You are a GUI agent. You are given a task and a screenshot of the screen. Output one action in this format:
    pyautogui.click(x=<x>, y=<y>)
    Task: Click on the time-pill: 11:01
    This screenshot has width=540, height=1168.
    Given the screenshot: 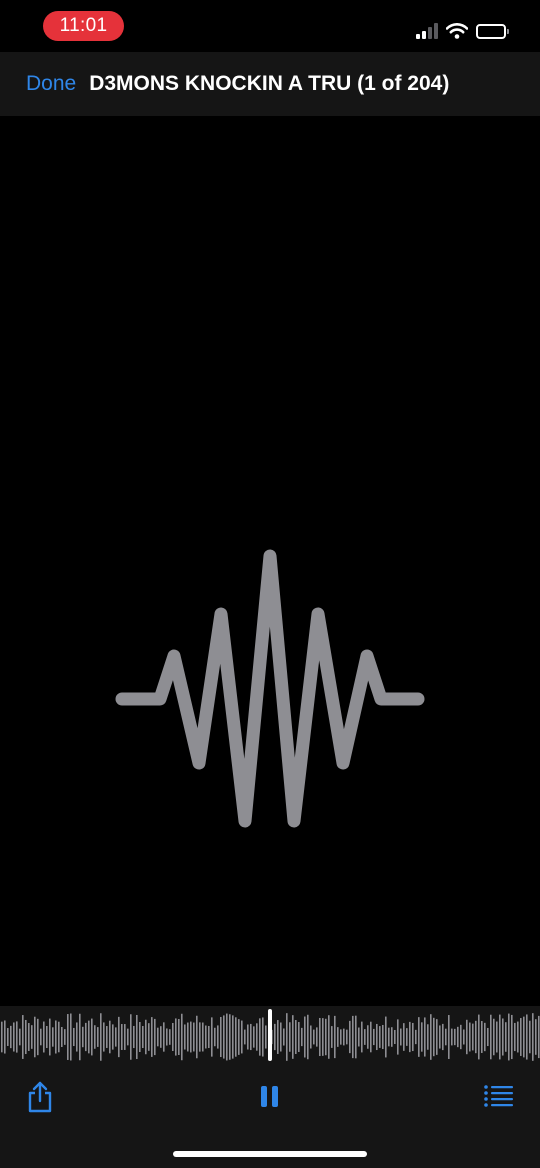 What is the action you would take?
    pyautogui.click(x=83, y=26)
    